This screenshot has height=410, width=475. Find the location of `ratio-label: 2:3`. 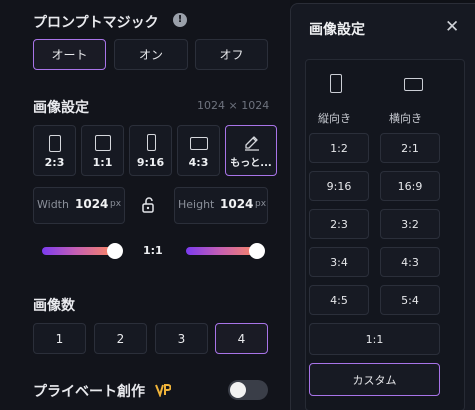

ratio-label: 2:3 is located at coordinates (54, 162).